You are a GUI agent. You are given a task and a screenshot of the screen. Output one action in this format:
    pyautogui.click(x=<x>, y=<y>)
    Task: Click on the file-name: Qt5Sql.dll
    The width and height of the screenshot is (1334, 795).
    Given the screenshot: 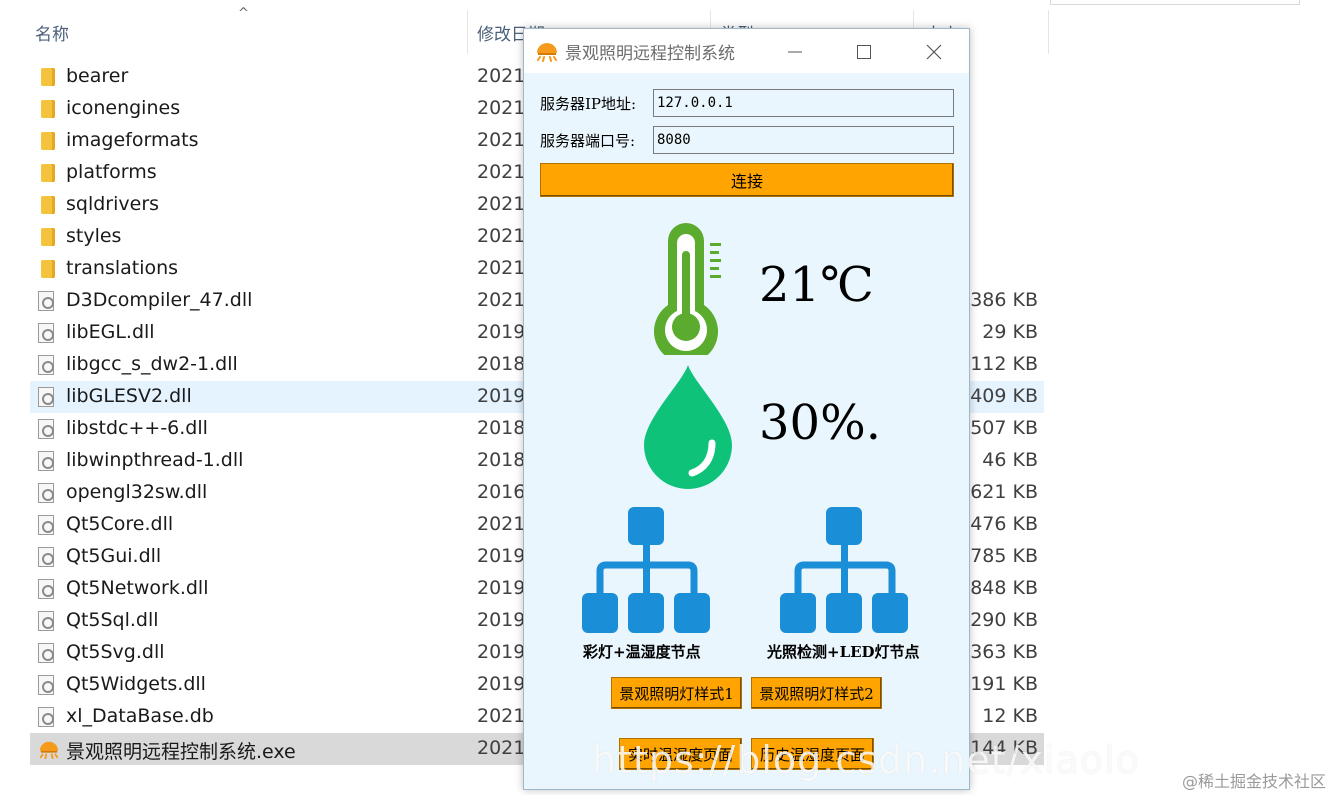 What is the action you would take?
    pyautogui.click(x=112, y=620)
    